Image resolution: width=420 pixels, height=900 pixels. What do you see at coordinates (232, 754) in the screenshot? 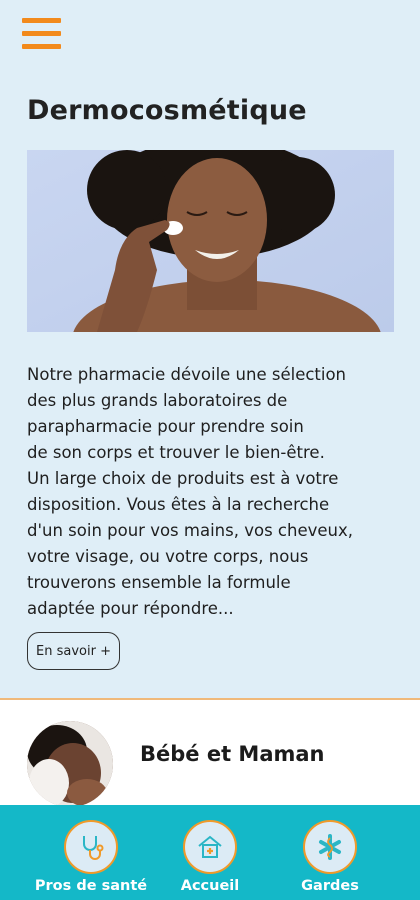
I see `category-title: Bébé et Maman` at bounding box center [232, 754].